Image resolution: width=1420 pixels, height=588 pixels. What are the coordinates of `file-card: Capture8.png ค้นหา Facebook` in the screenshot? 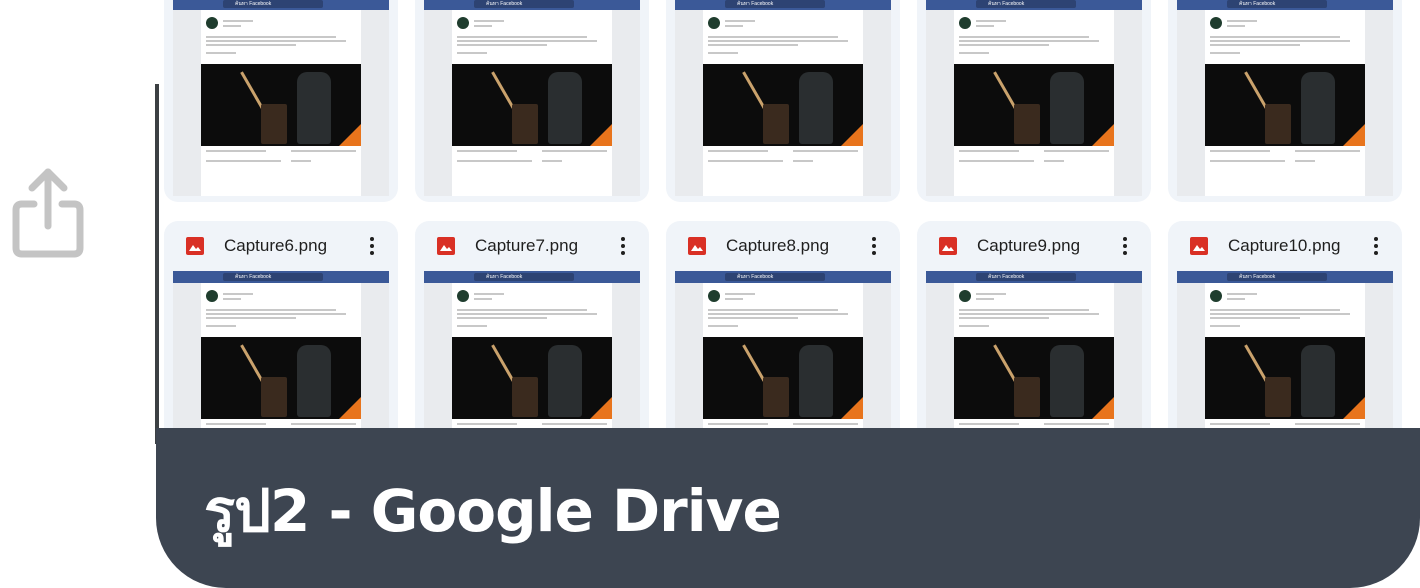 It's located at (783, 325).